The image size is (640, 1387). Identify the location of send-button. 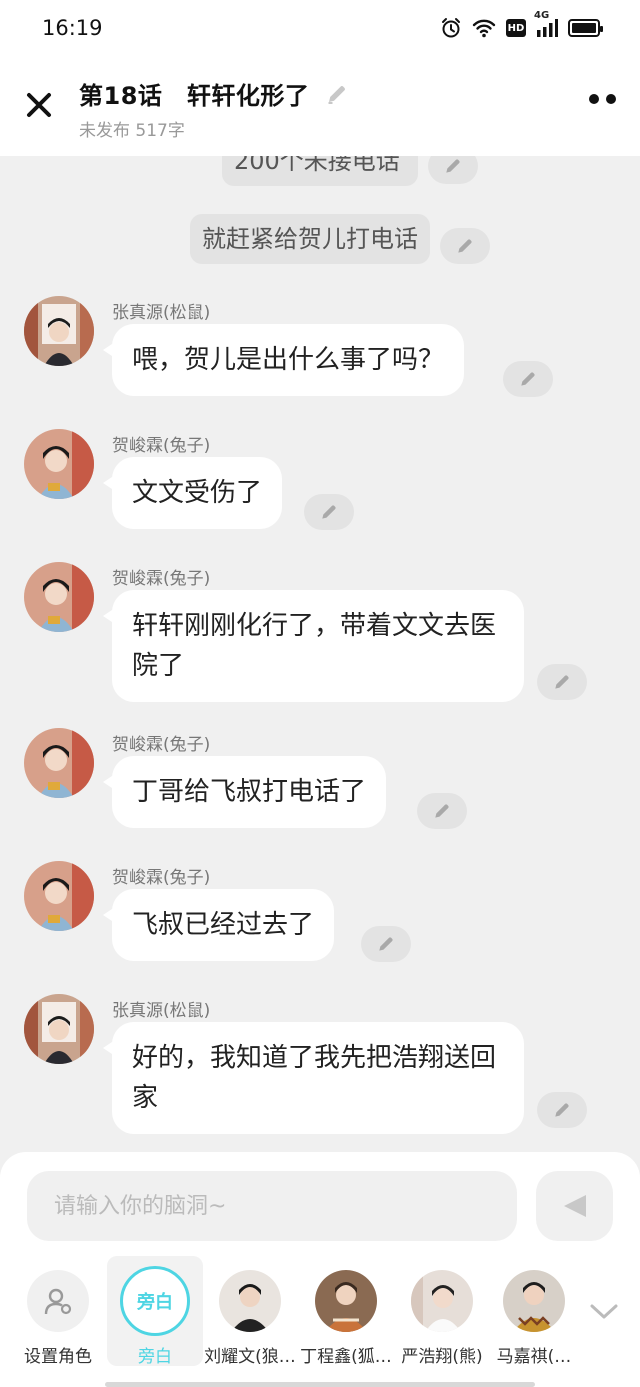
(574, 1206).